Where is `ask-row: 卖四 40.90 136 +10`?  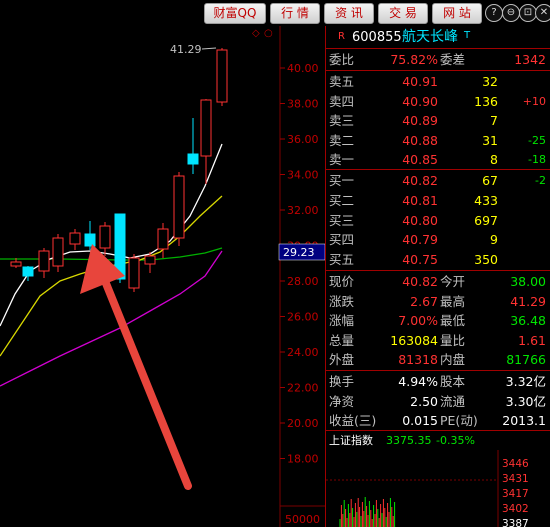
ask-row: 卖四 40.90 136 +10 is located at coordinates (438, 101).